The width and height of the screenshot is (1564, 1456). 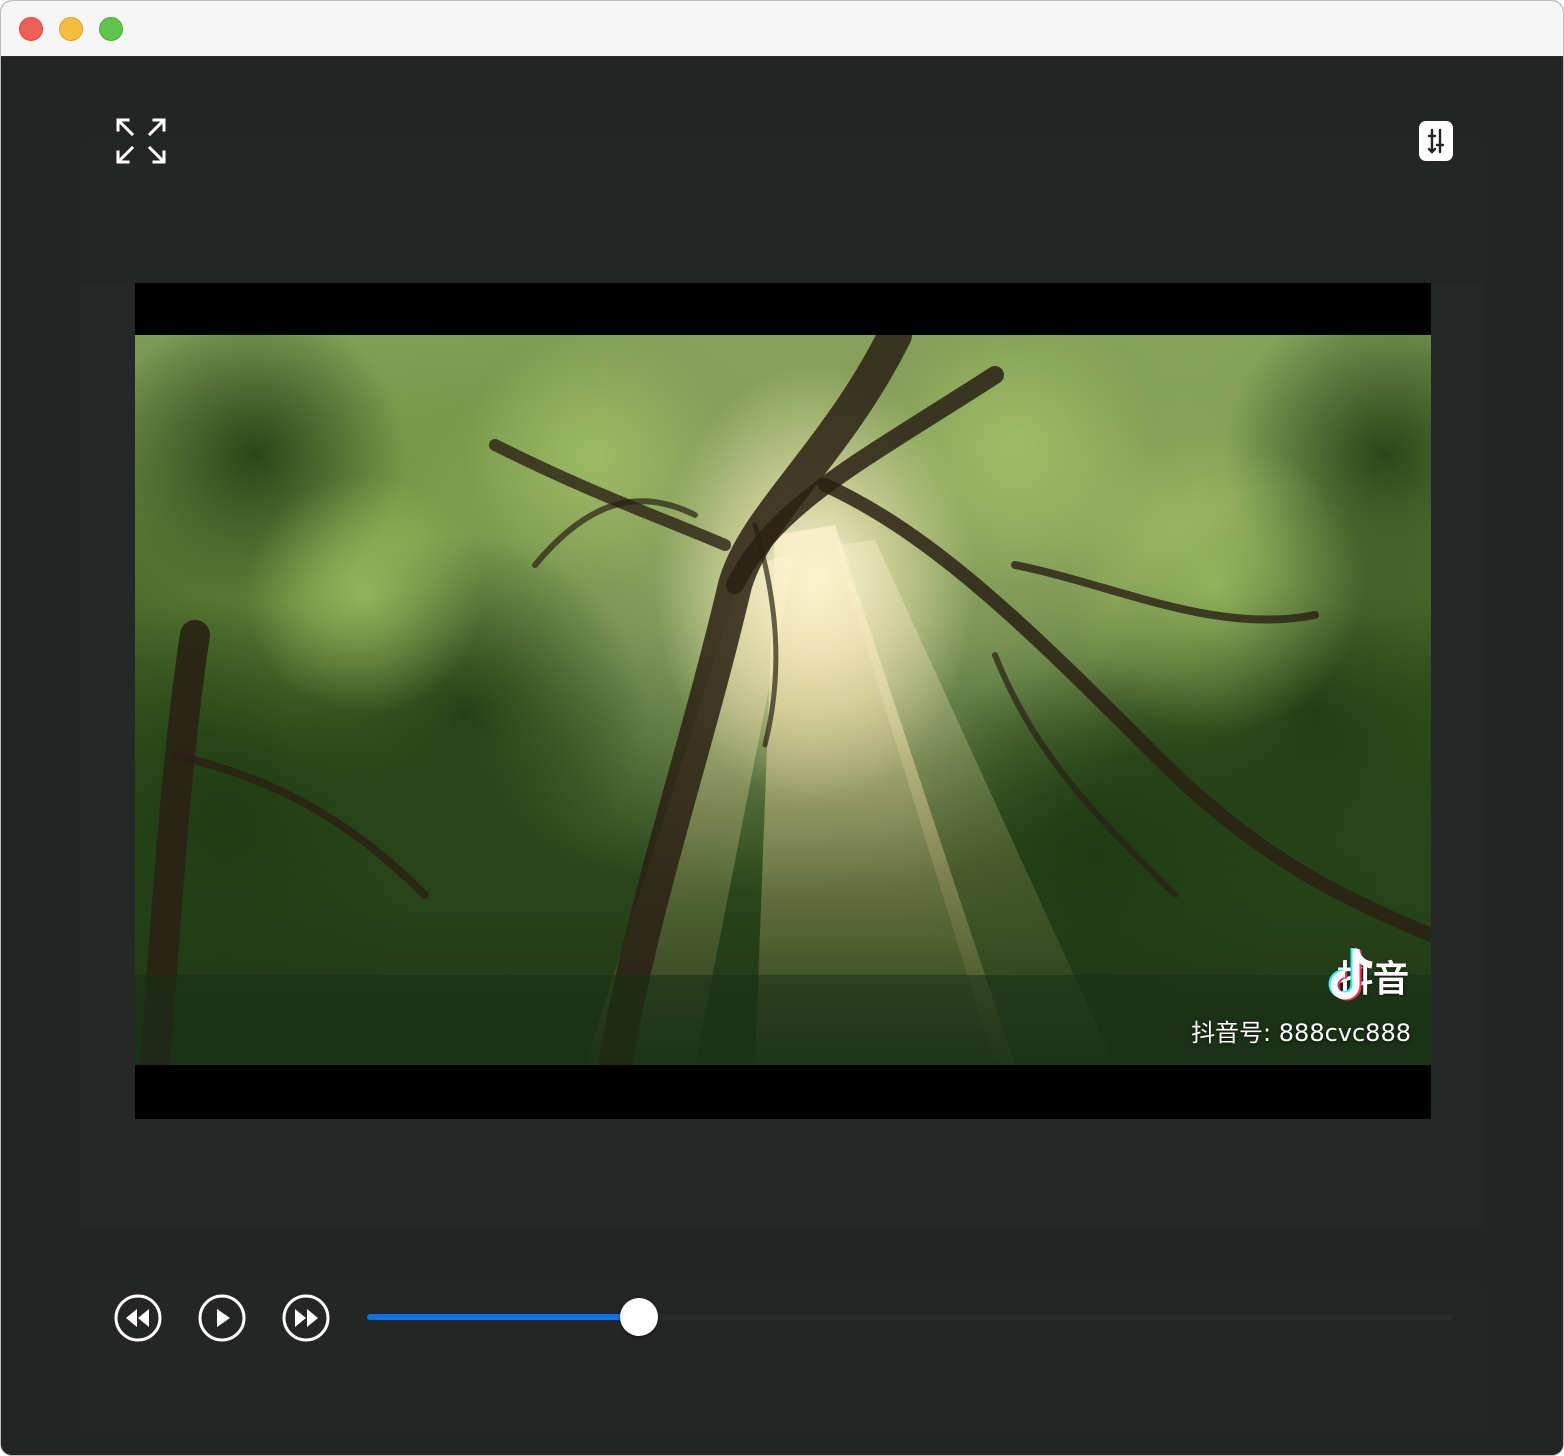 I want to click on title-bar, so click(x=782, y=29).